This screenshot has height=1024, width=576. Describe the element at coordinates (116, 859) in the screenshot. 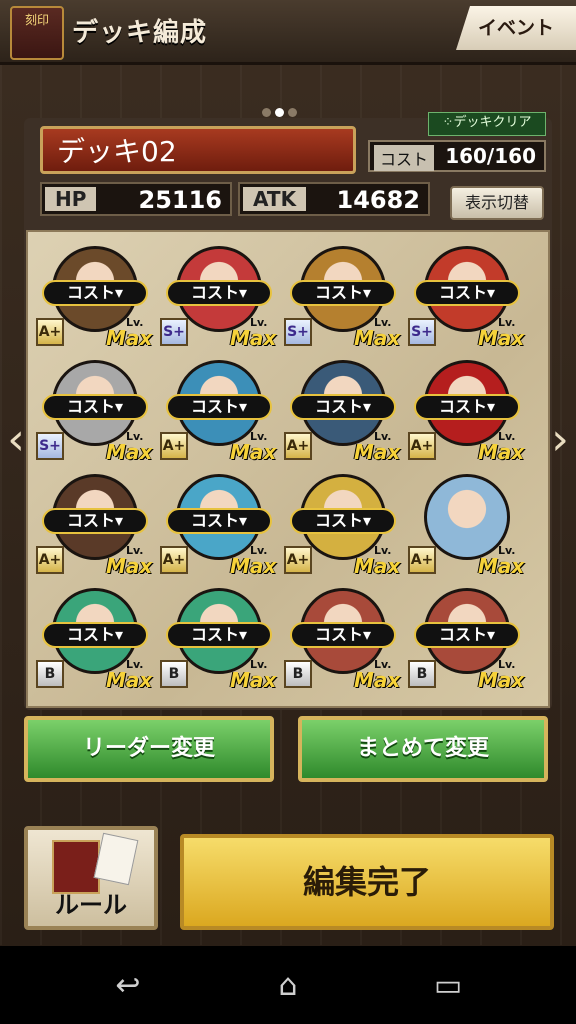

I see `rule-paper-icon` at that location.